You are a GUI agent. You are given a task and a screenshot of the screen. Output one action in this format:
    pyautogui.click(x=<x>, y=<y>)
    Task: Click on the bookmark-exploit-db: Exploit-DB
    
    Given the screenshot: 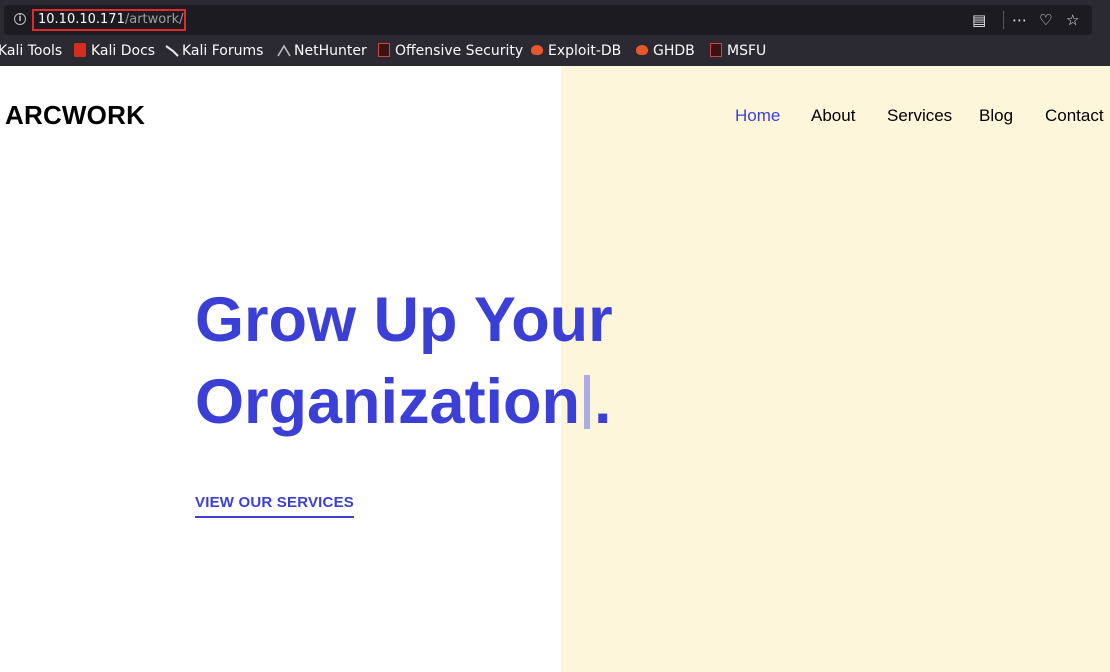 What is the action you would take?
    pyautogui.click(x=576, y=51)
    